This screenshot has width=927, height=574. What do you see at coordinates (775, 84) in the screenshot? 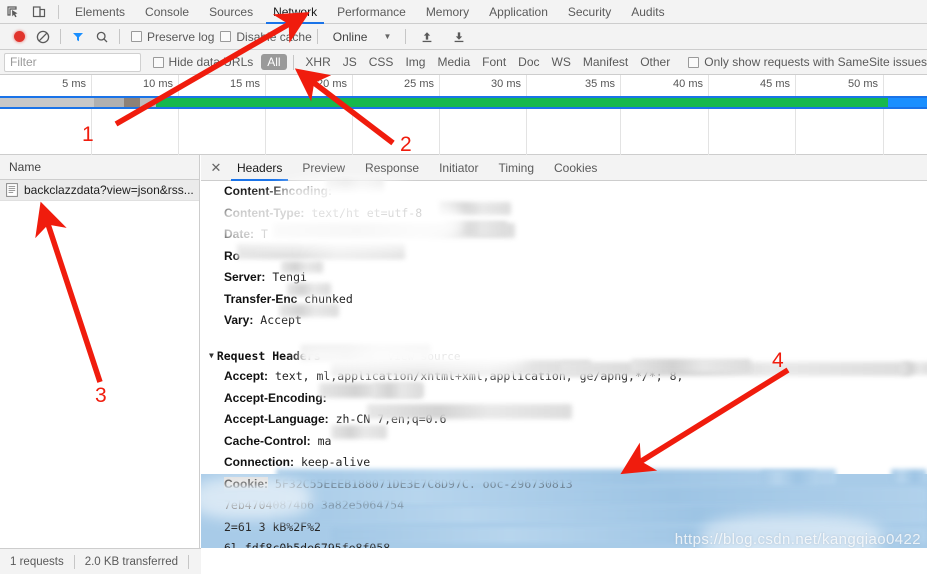
I see `timeline-tick-label: 45 ms` at bounding box center [775, 84].